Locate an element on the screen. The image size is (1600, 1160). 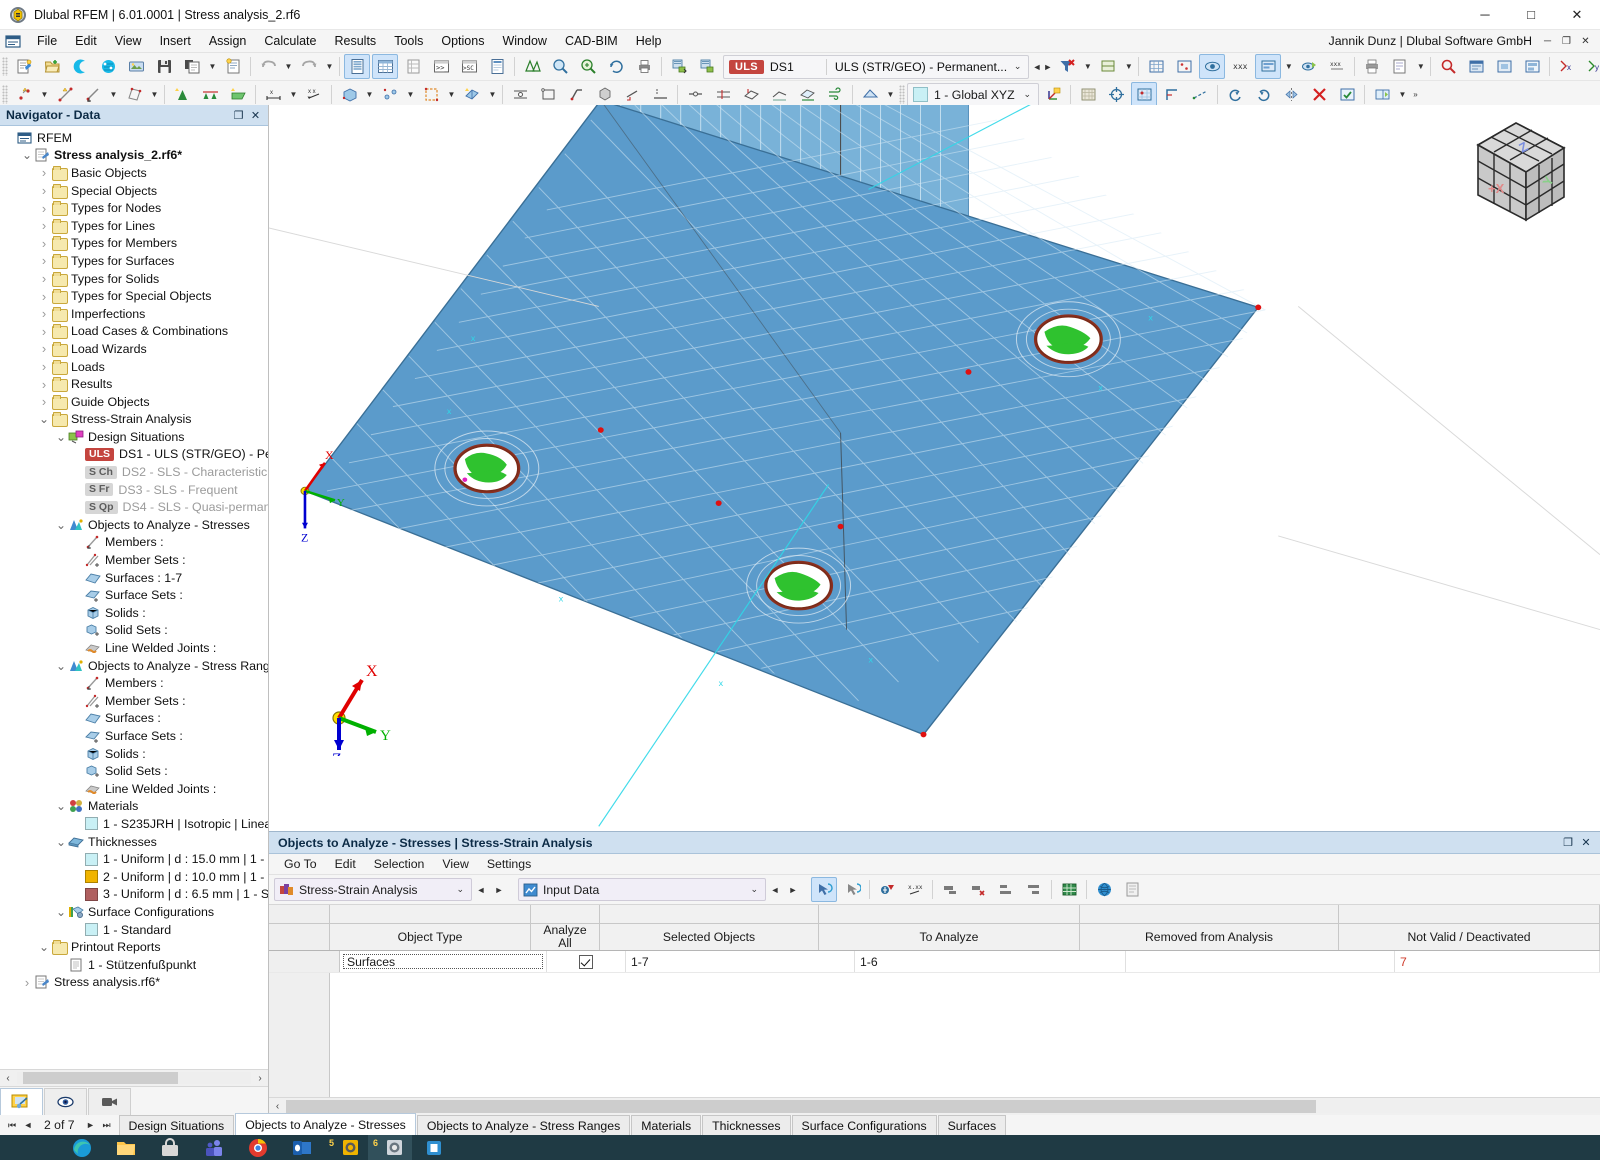
delete-row-button is located at coordinates (978, 889).